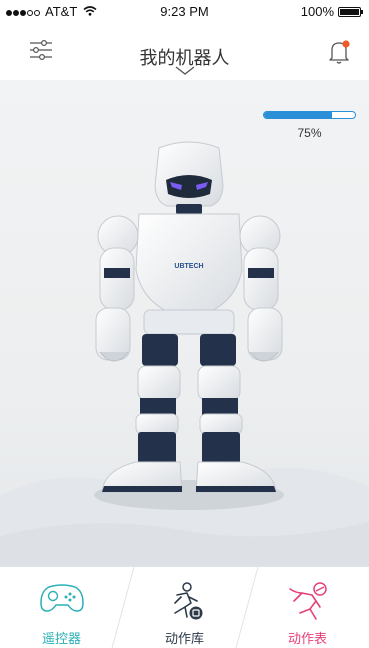  Describe the element at coordinates (350, 11) in the screenshot. I see `battery-icon` at that location.